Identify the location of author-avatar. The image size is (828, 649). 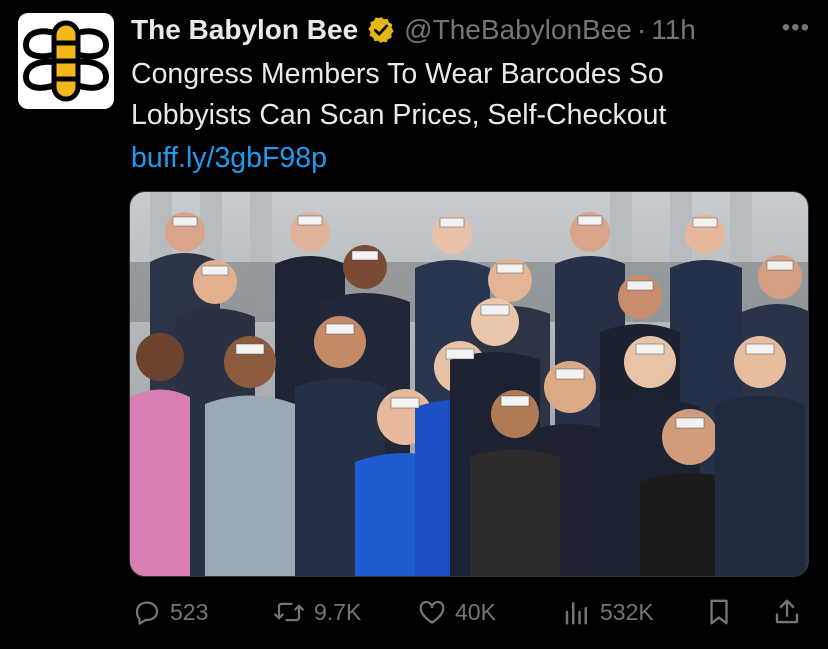
(66, 61).